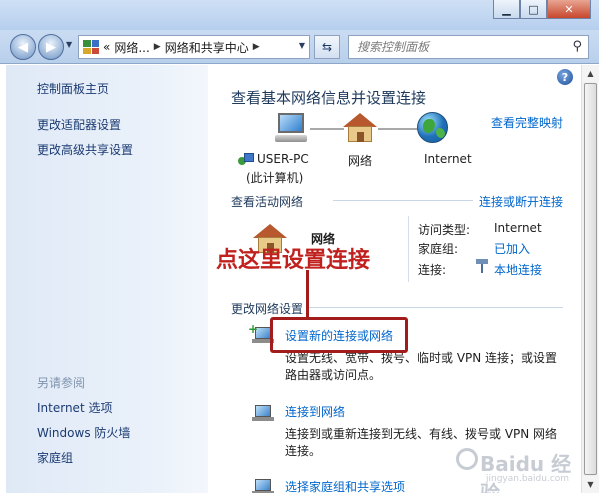 The width and height of the screenshot is (599, 493). Describe the element at coordinates (360, 128) in the screenshot. I see `network-house-icon` at that location.